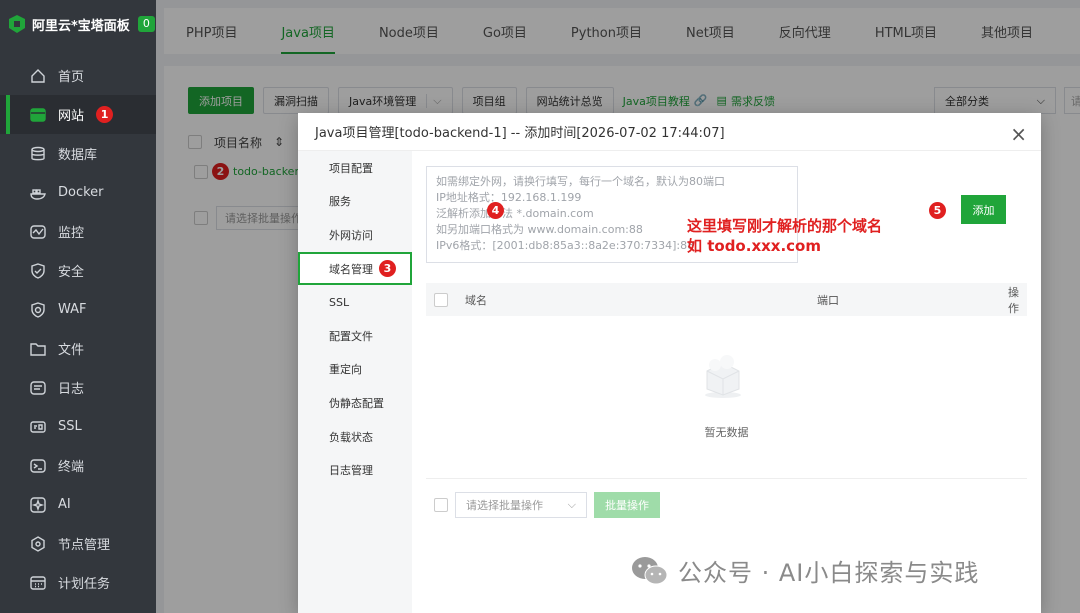 The width and height of the screenshot is (1080, 613). I want to click on sidebar-item-cron: 计划任务, so click(78, 582).